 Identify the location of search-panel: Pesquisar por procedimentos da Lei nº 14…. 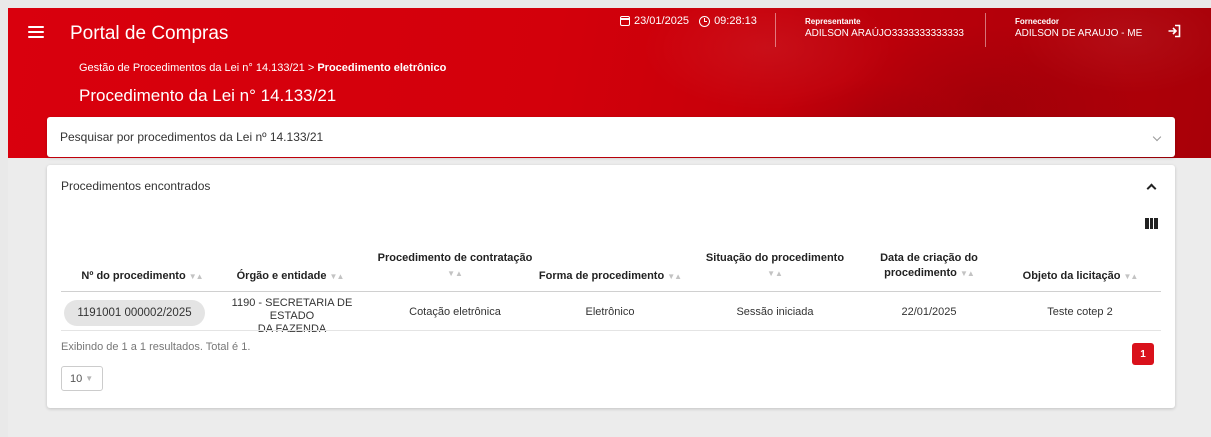
(611, 137).